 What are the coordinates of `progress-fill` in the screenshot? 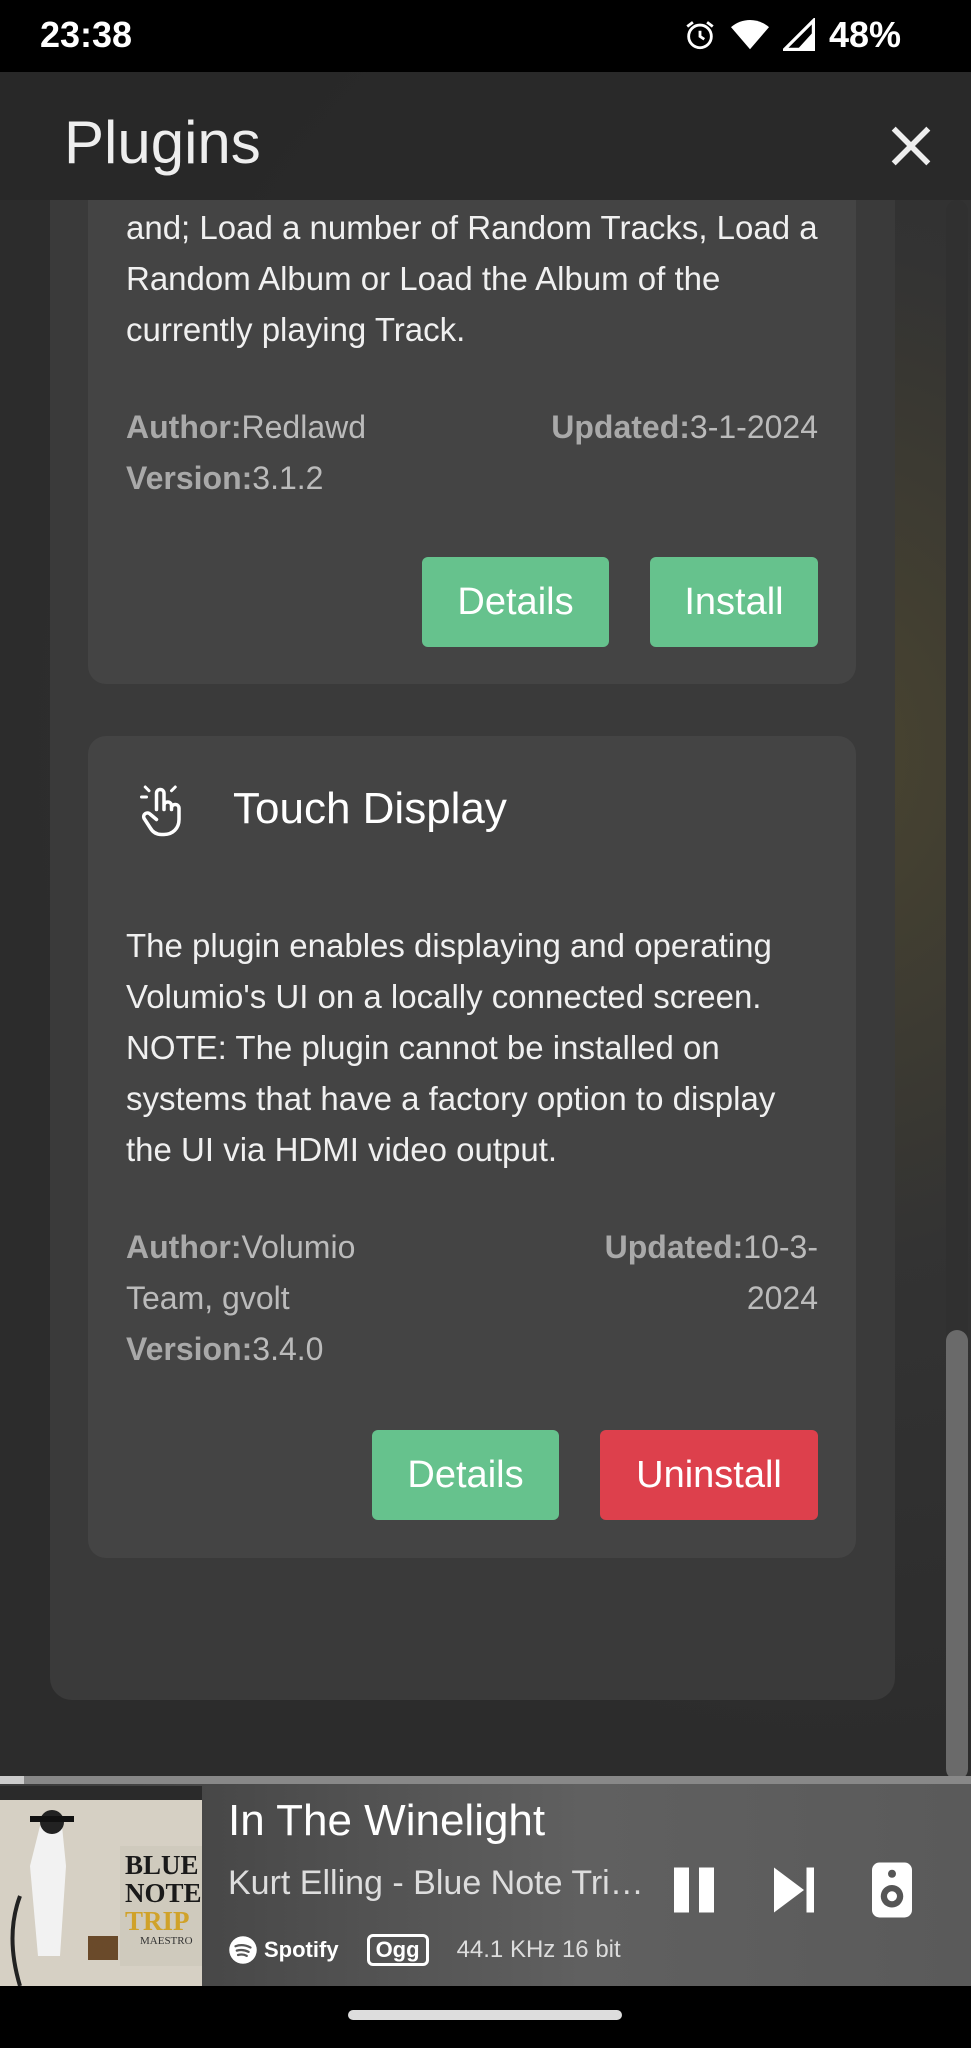 It's located at (12, 1780).